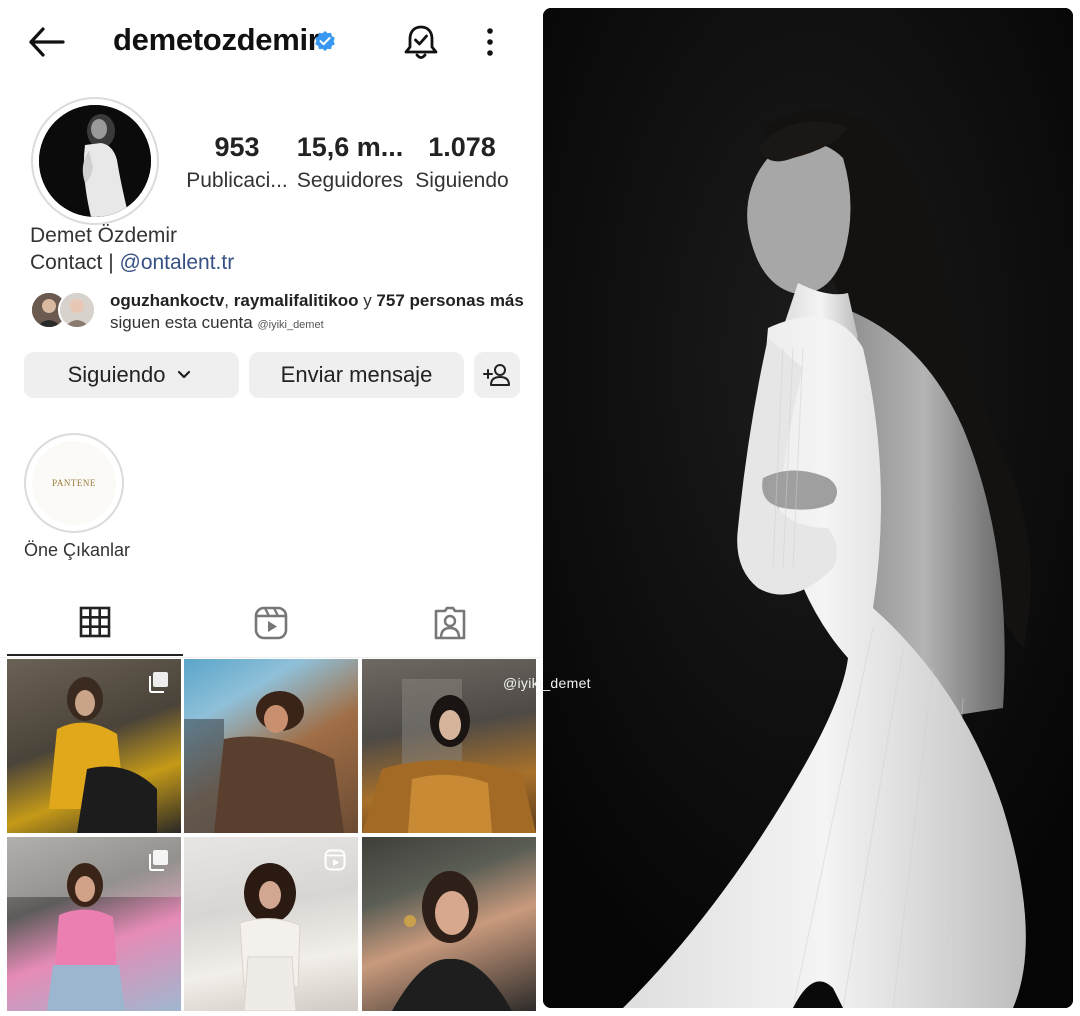 Image resolution: width=1080 pixels, height=1016 pixels. I want to click on tab-reels, so click(271, 623).